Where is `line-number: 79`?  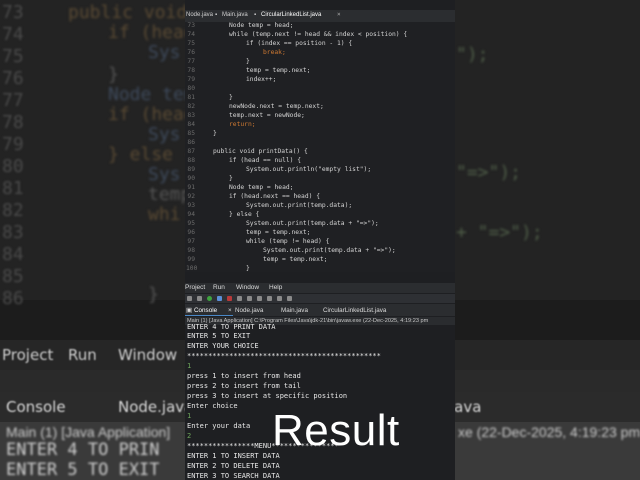 line-number: 79 is located at coordinates (191, 79).